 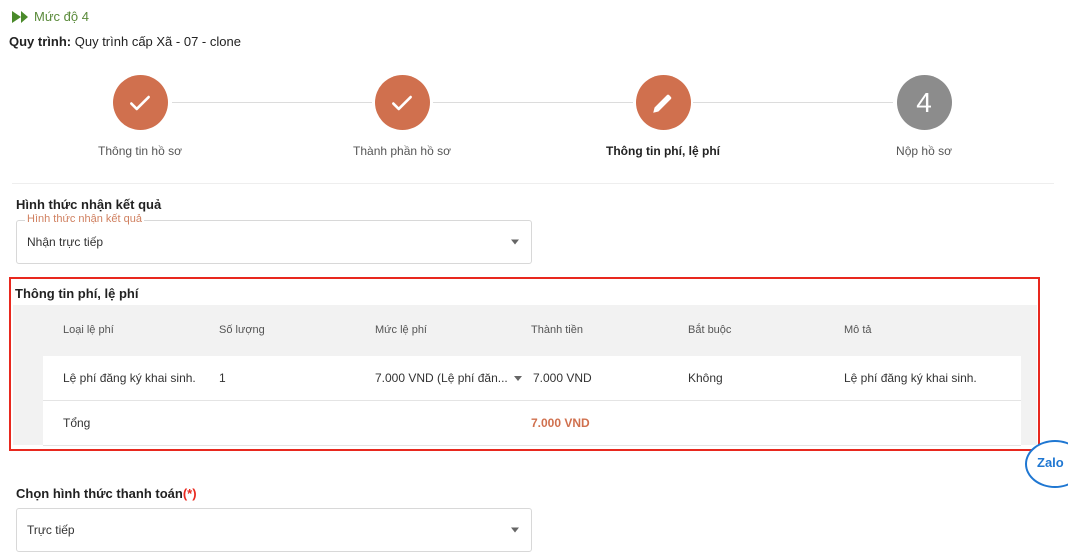 What do you see at coordinates (924, 151) in the screenshot?
I see `step-label: Nộp hồ sơ` at bounding box center [924, 151].